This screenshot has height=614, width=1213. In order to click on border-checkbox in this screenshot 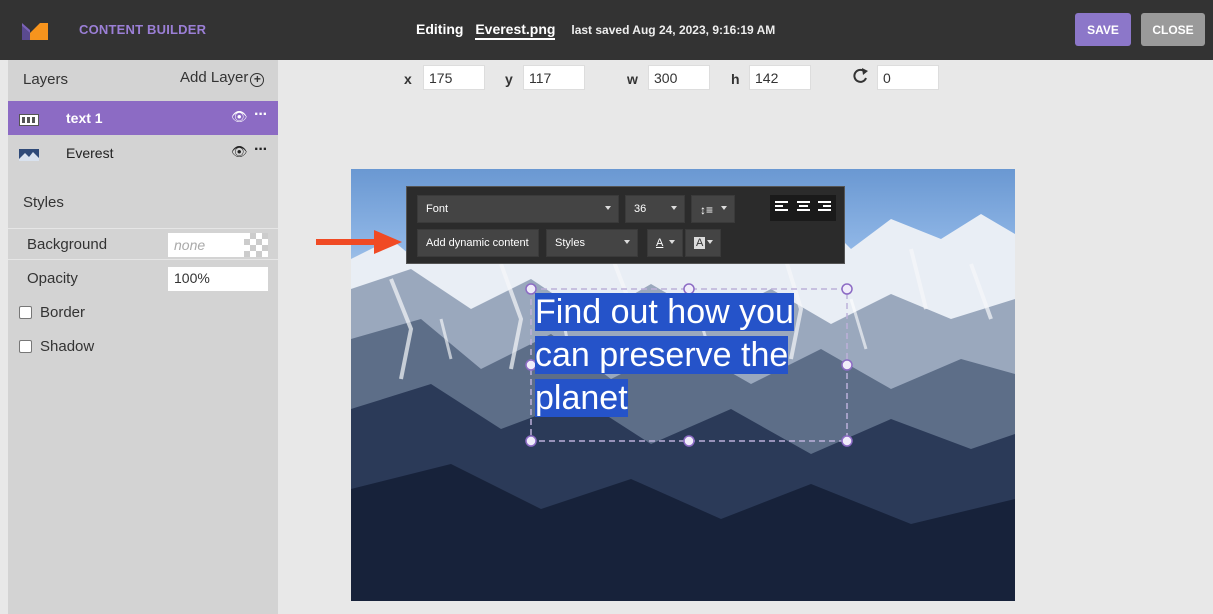, I will do `click(25, 312)`.